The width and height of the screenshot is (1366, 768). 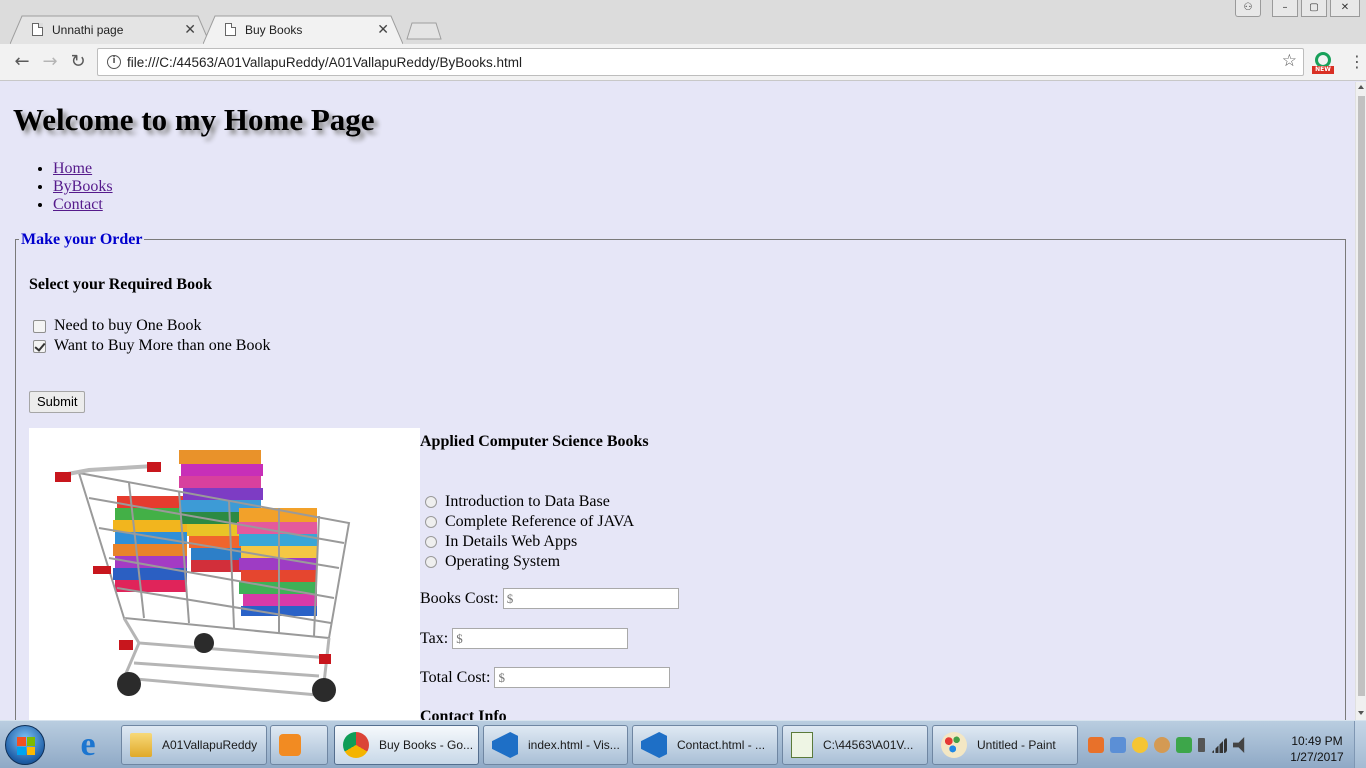 I want to click on tax-input, so click(x=540, y=638).